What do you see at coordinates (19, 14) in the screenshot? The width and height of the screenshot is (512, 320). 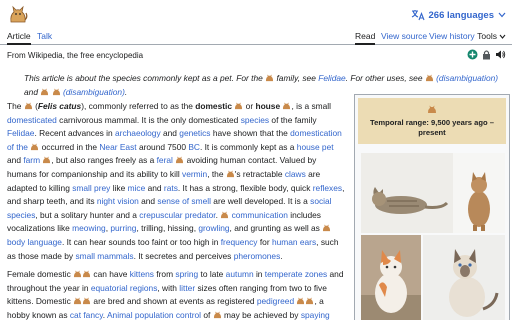 I see `cat-emoji-title-icon` at bounding box center [19, 14].